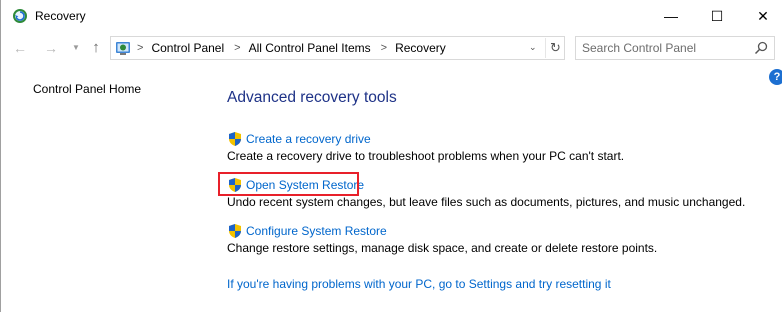 The image size is (782, 312). What do you see at coordinates (425, 139) in the screenshot?
I see `create-recovery-drive-link: Create a recovery drive` at bounding box center [425, 139].